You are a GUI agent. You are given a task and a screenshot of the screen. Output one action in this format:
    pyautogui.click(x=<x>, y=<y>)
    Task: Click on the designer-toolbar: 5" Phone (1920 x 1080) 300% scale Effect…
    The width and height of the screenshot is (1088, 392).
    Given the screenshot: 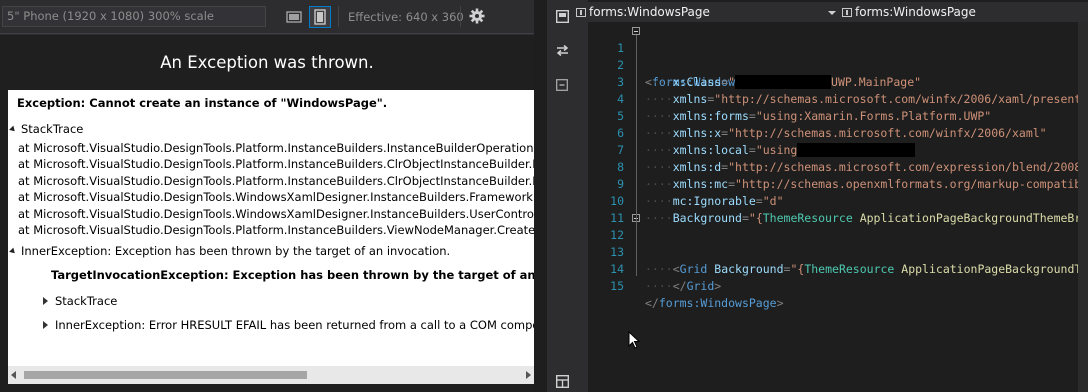 What is the action you would take?
    pyautogui.click(x=267, y=17)
    